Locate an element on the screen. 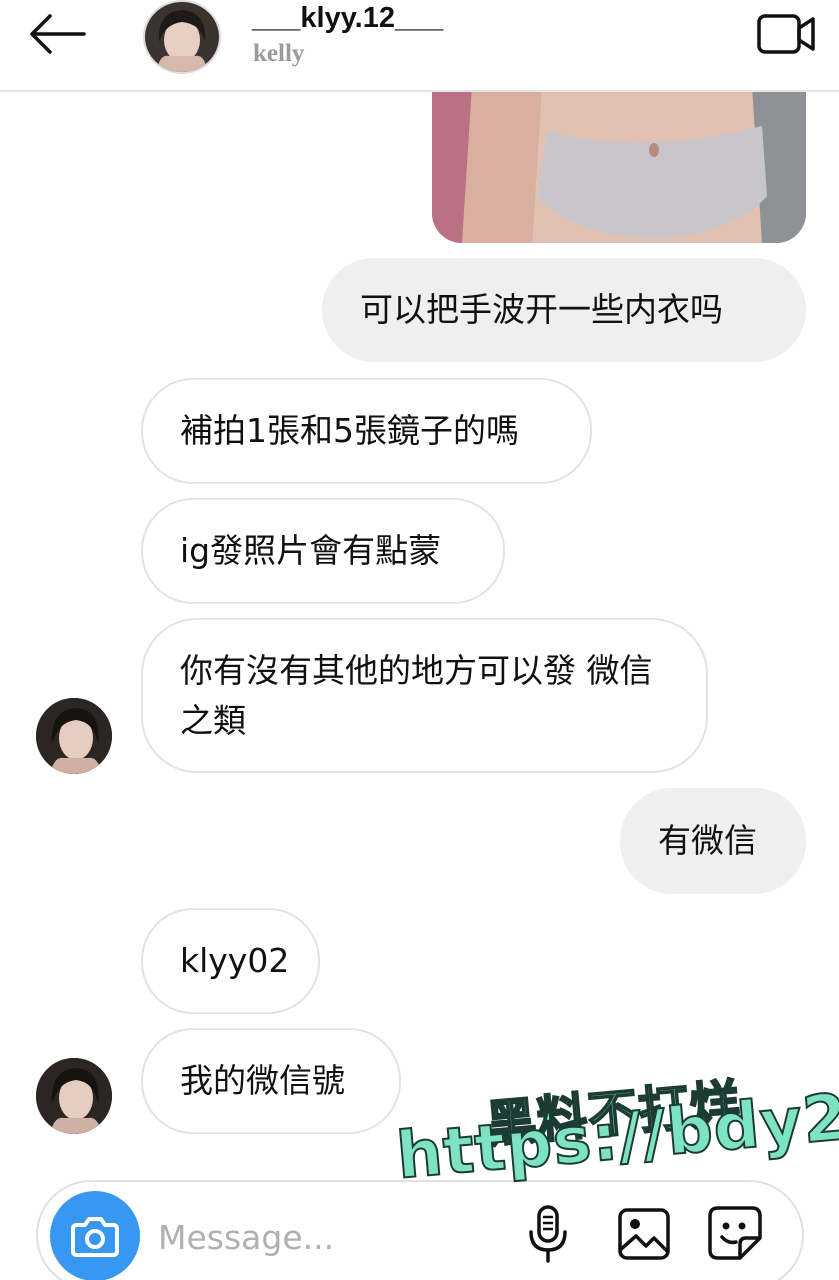 The width and height of the screenshot is (839, 1280). photo-content is located at coordinates (619, 164).